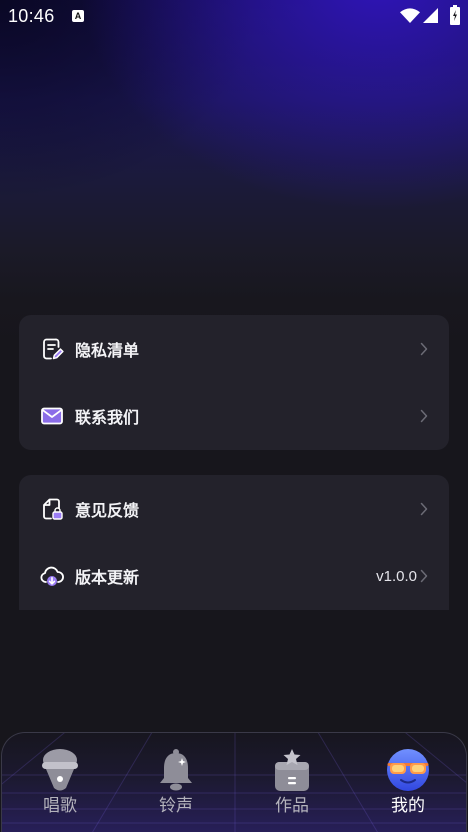  What do you see at coordinates (78, 16) in the screenshot?
I see `notification-a-icon: A` at bounding box center [78, 16].